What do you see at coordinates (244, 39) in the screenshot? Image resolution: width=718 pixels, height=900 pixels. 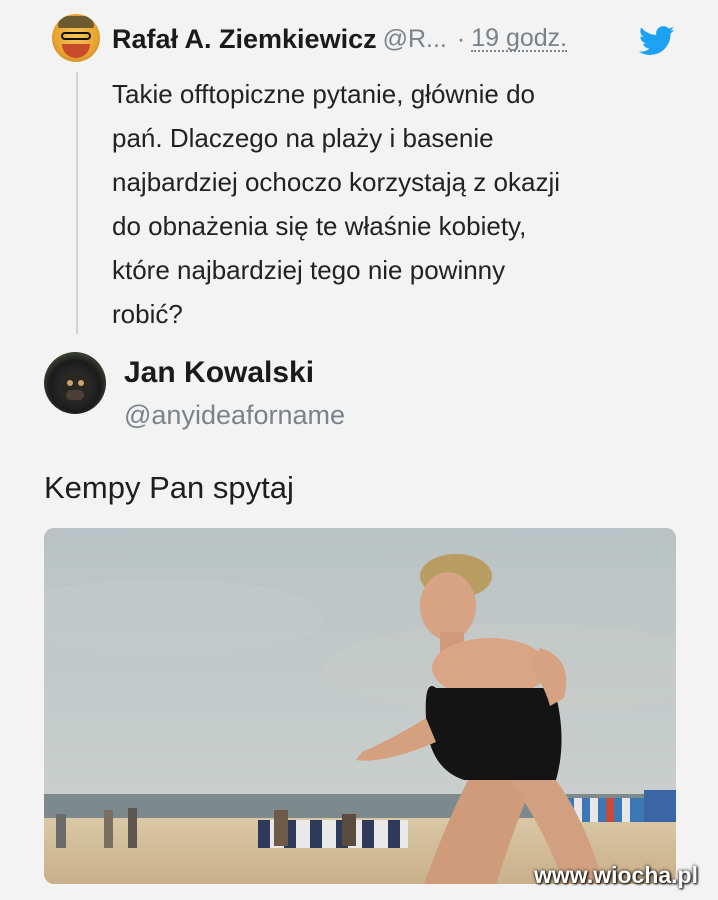 I see `author-name: Rafał A. Ziemkiewicz` at bounding box center [244, 39].